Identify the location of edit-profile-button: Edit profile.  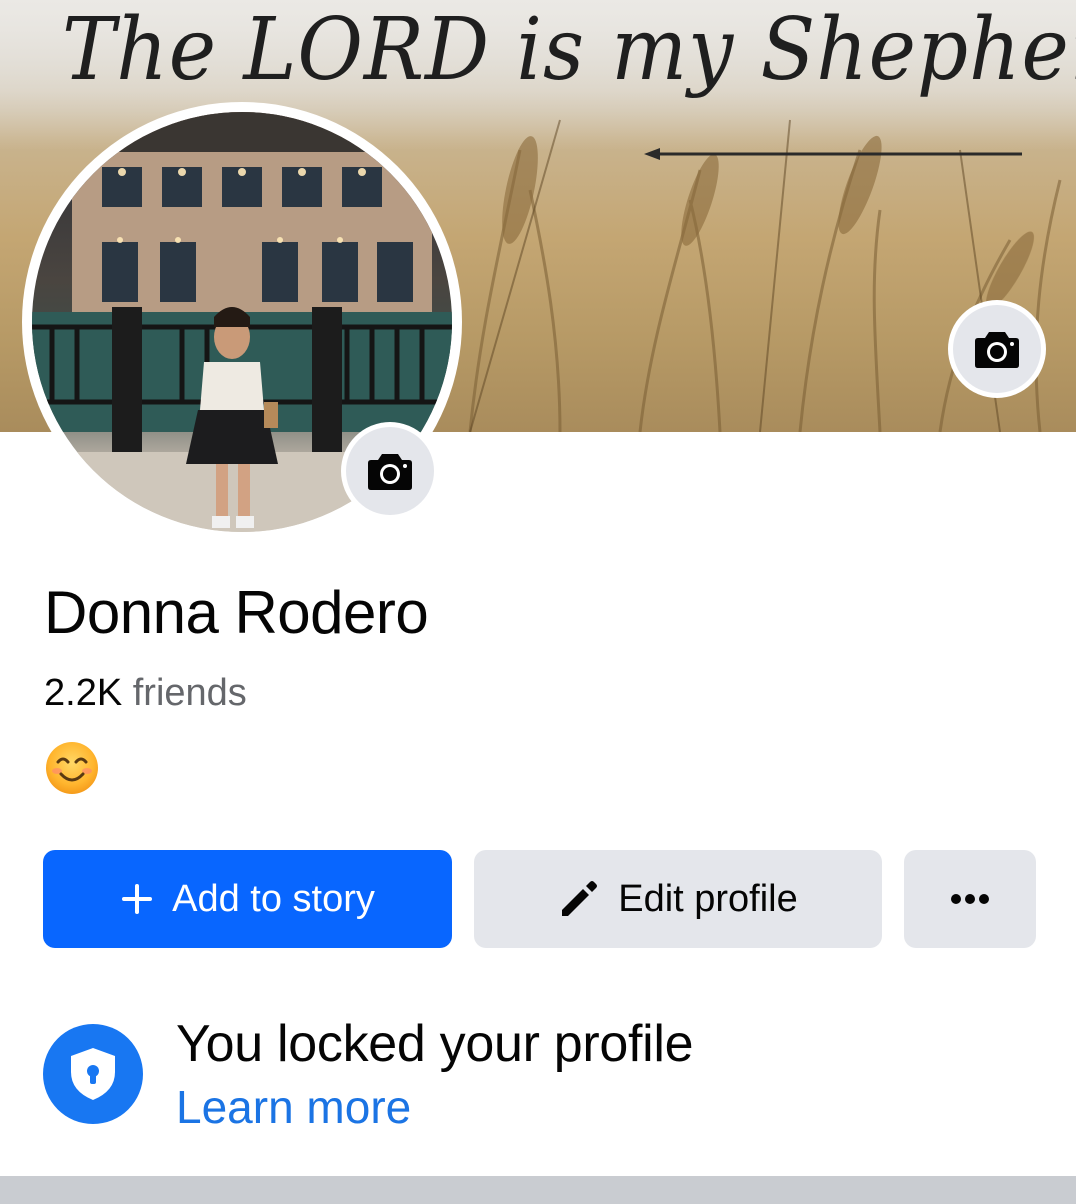
(678, 899).